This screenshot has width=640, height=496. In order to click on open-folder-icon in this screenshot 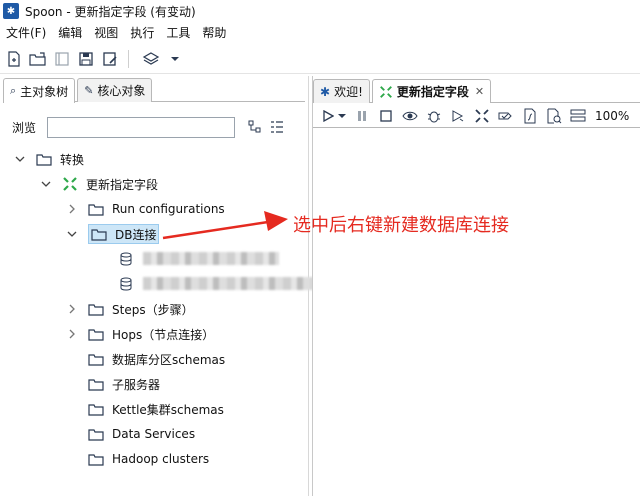, I will do `click(38, 59)`.